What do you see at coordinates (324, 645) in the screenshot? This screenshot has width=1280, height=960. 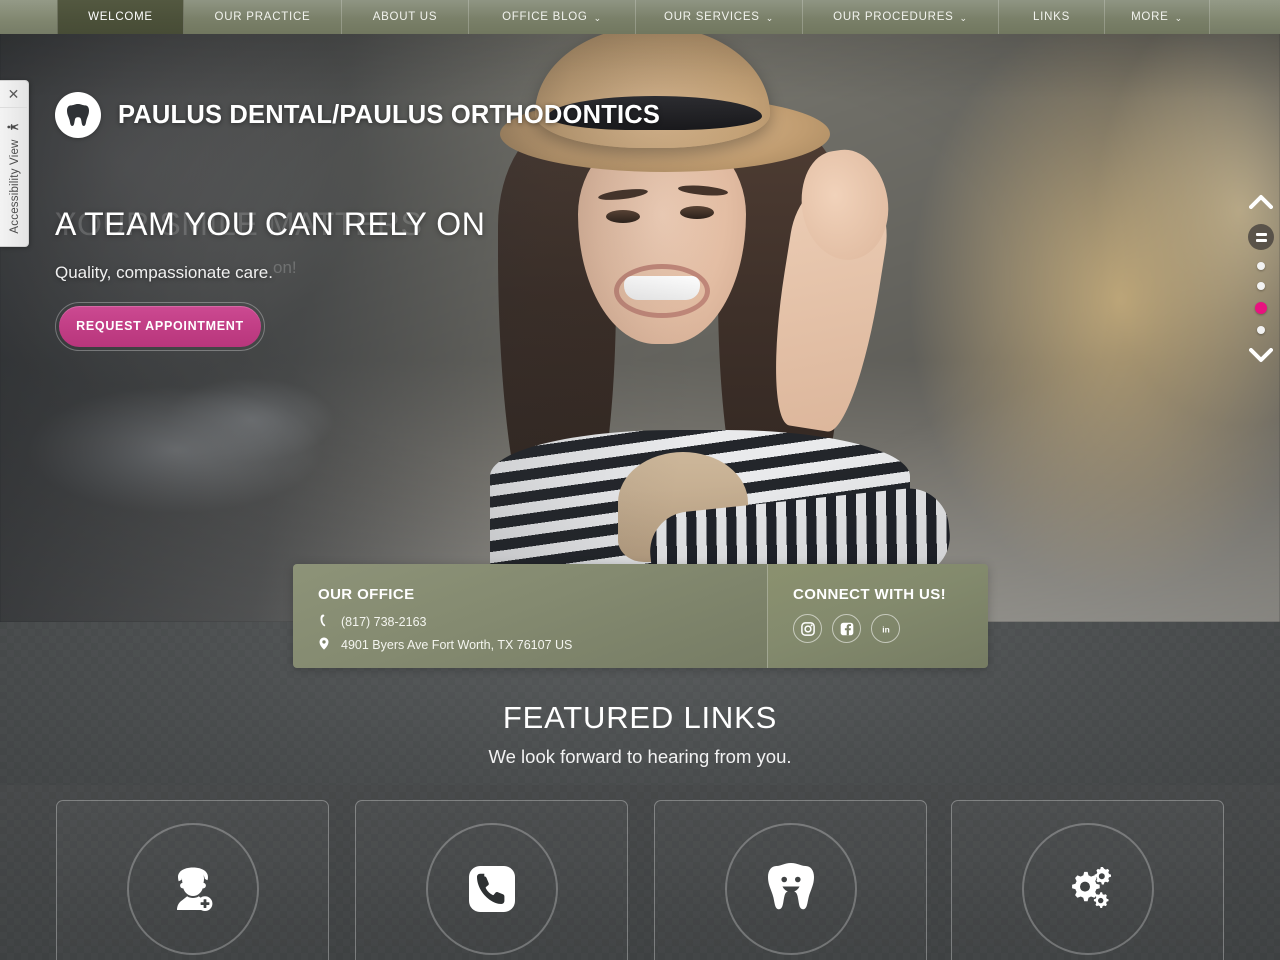 I see `map-pin-icon` at bounding box center [324, 645].